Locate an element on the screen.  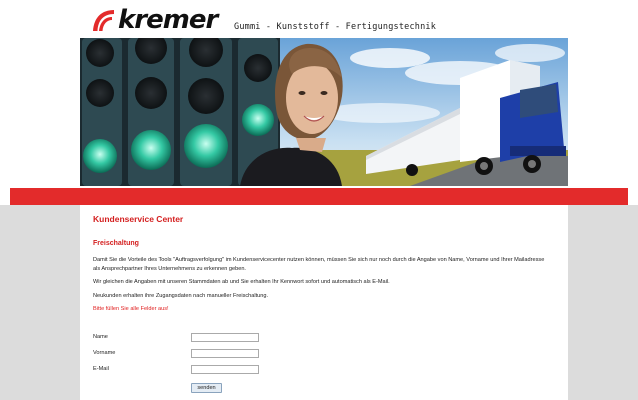
email-input is located at coordinates (225, 369).